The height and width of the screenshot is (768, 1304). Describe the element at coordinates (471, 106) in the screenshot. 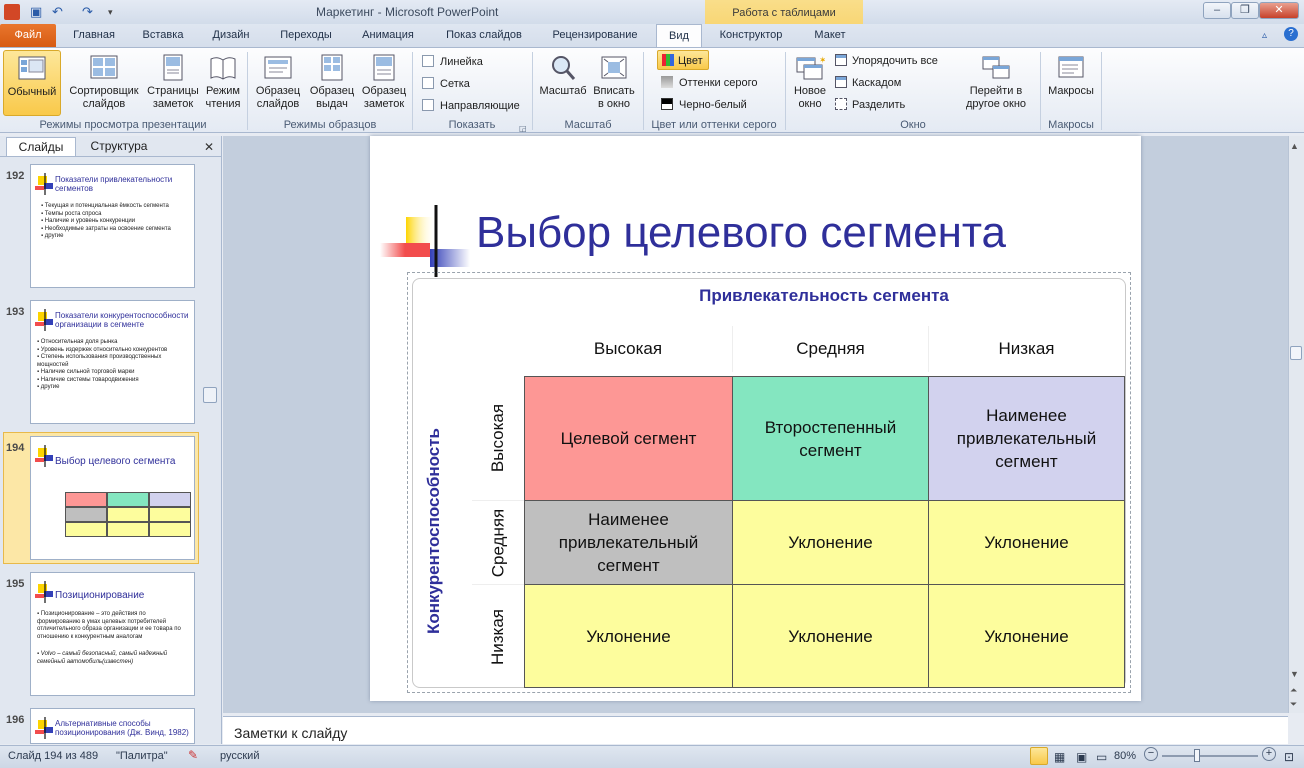

I see `guides-checkbox: Направляющие` at that location.